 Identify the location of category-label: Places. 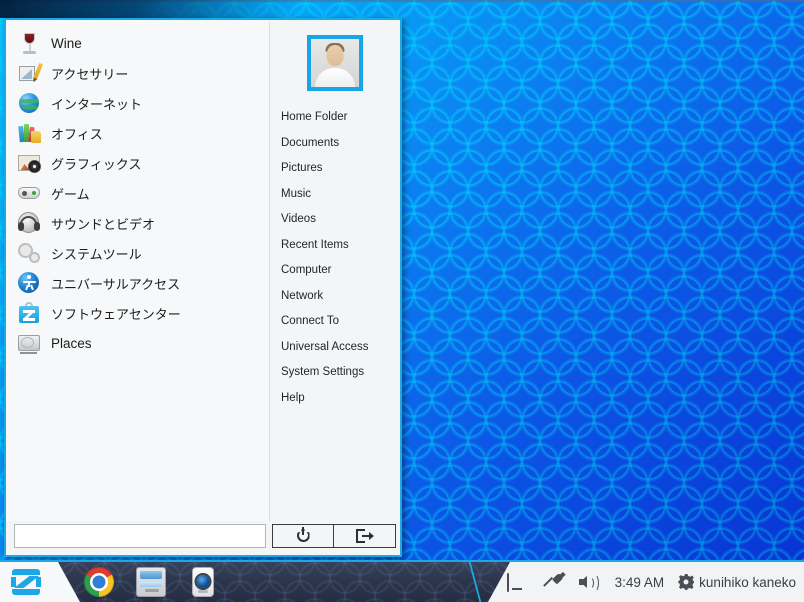
(71, 343).